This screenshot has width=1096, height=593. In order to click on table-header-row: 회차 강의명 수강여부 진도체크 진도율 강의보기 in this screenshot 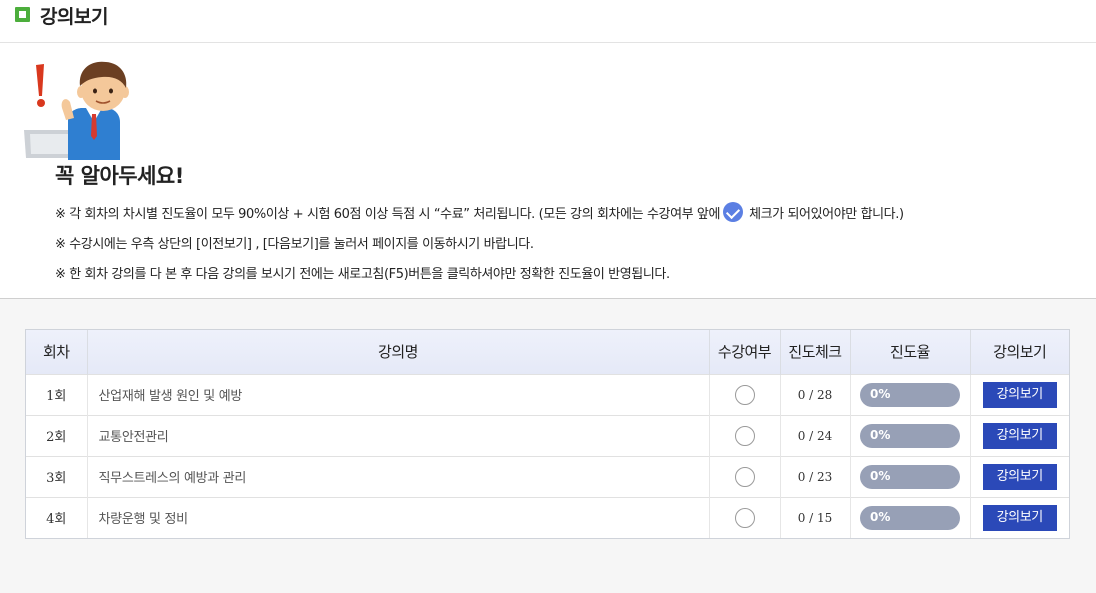, I will do `click(547, 352)`.